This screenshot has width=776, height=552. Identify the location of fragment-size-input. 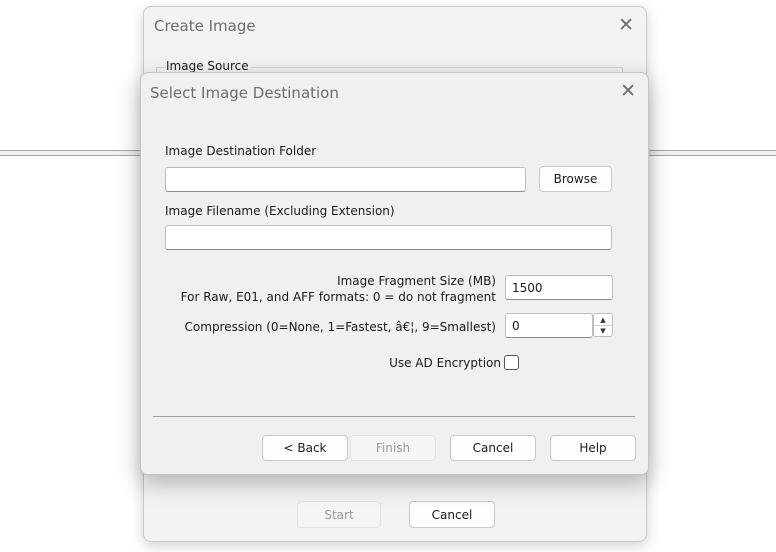
(559, 287).